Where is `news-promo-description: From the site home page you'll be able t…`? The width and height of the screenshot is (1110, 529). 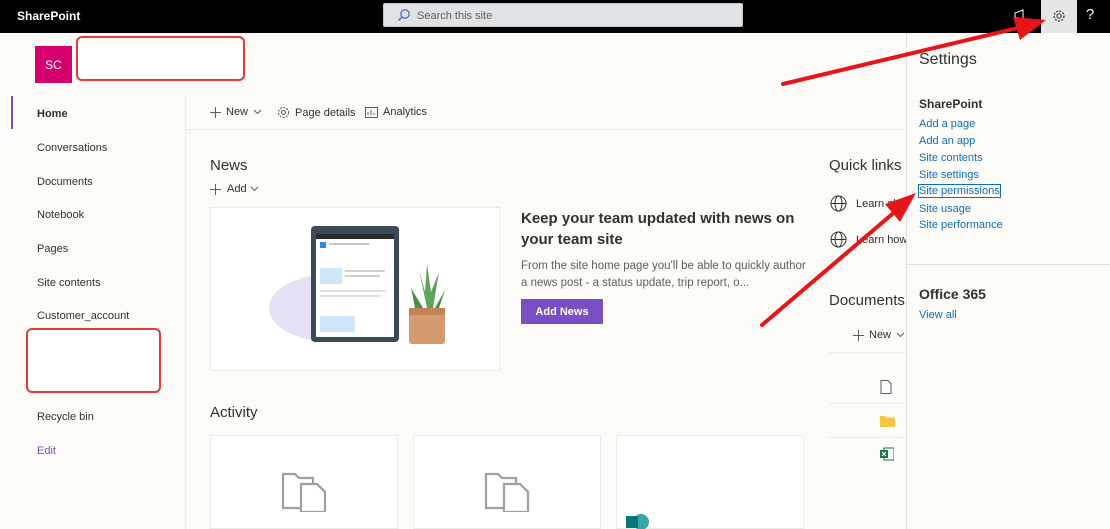 news-promo-description: From the site home page you'll be able t… is located at coordinates (663, 274).